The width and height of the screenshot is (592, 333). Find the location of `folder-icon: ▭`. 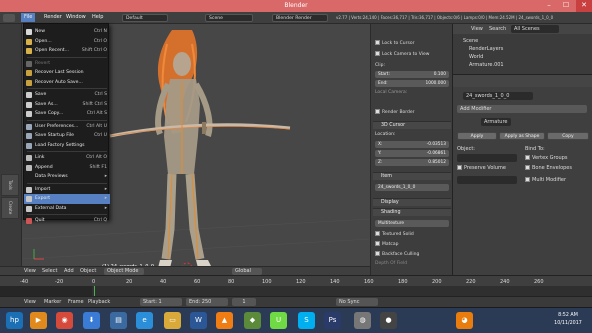

folder-icon: ▭ is located at coordinates (172, 320).